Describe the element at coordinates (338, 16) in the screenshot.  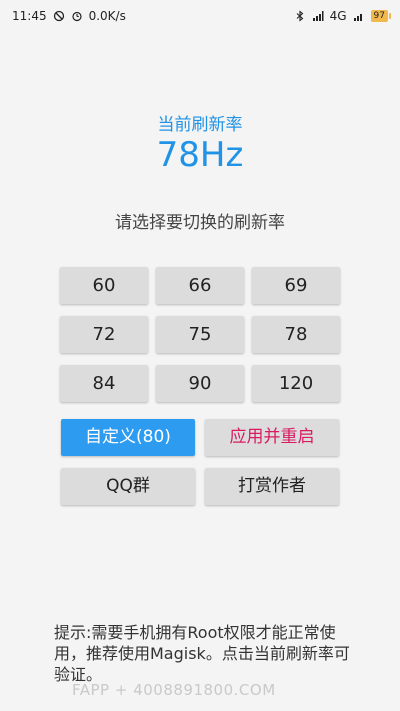
I see `network-type: 4G` at that location.